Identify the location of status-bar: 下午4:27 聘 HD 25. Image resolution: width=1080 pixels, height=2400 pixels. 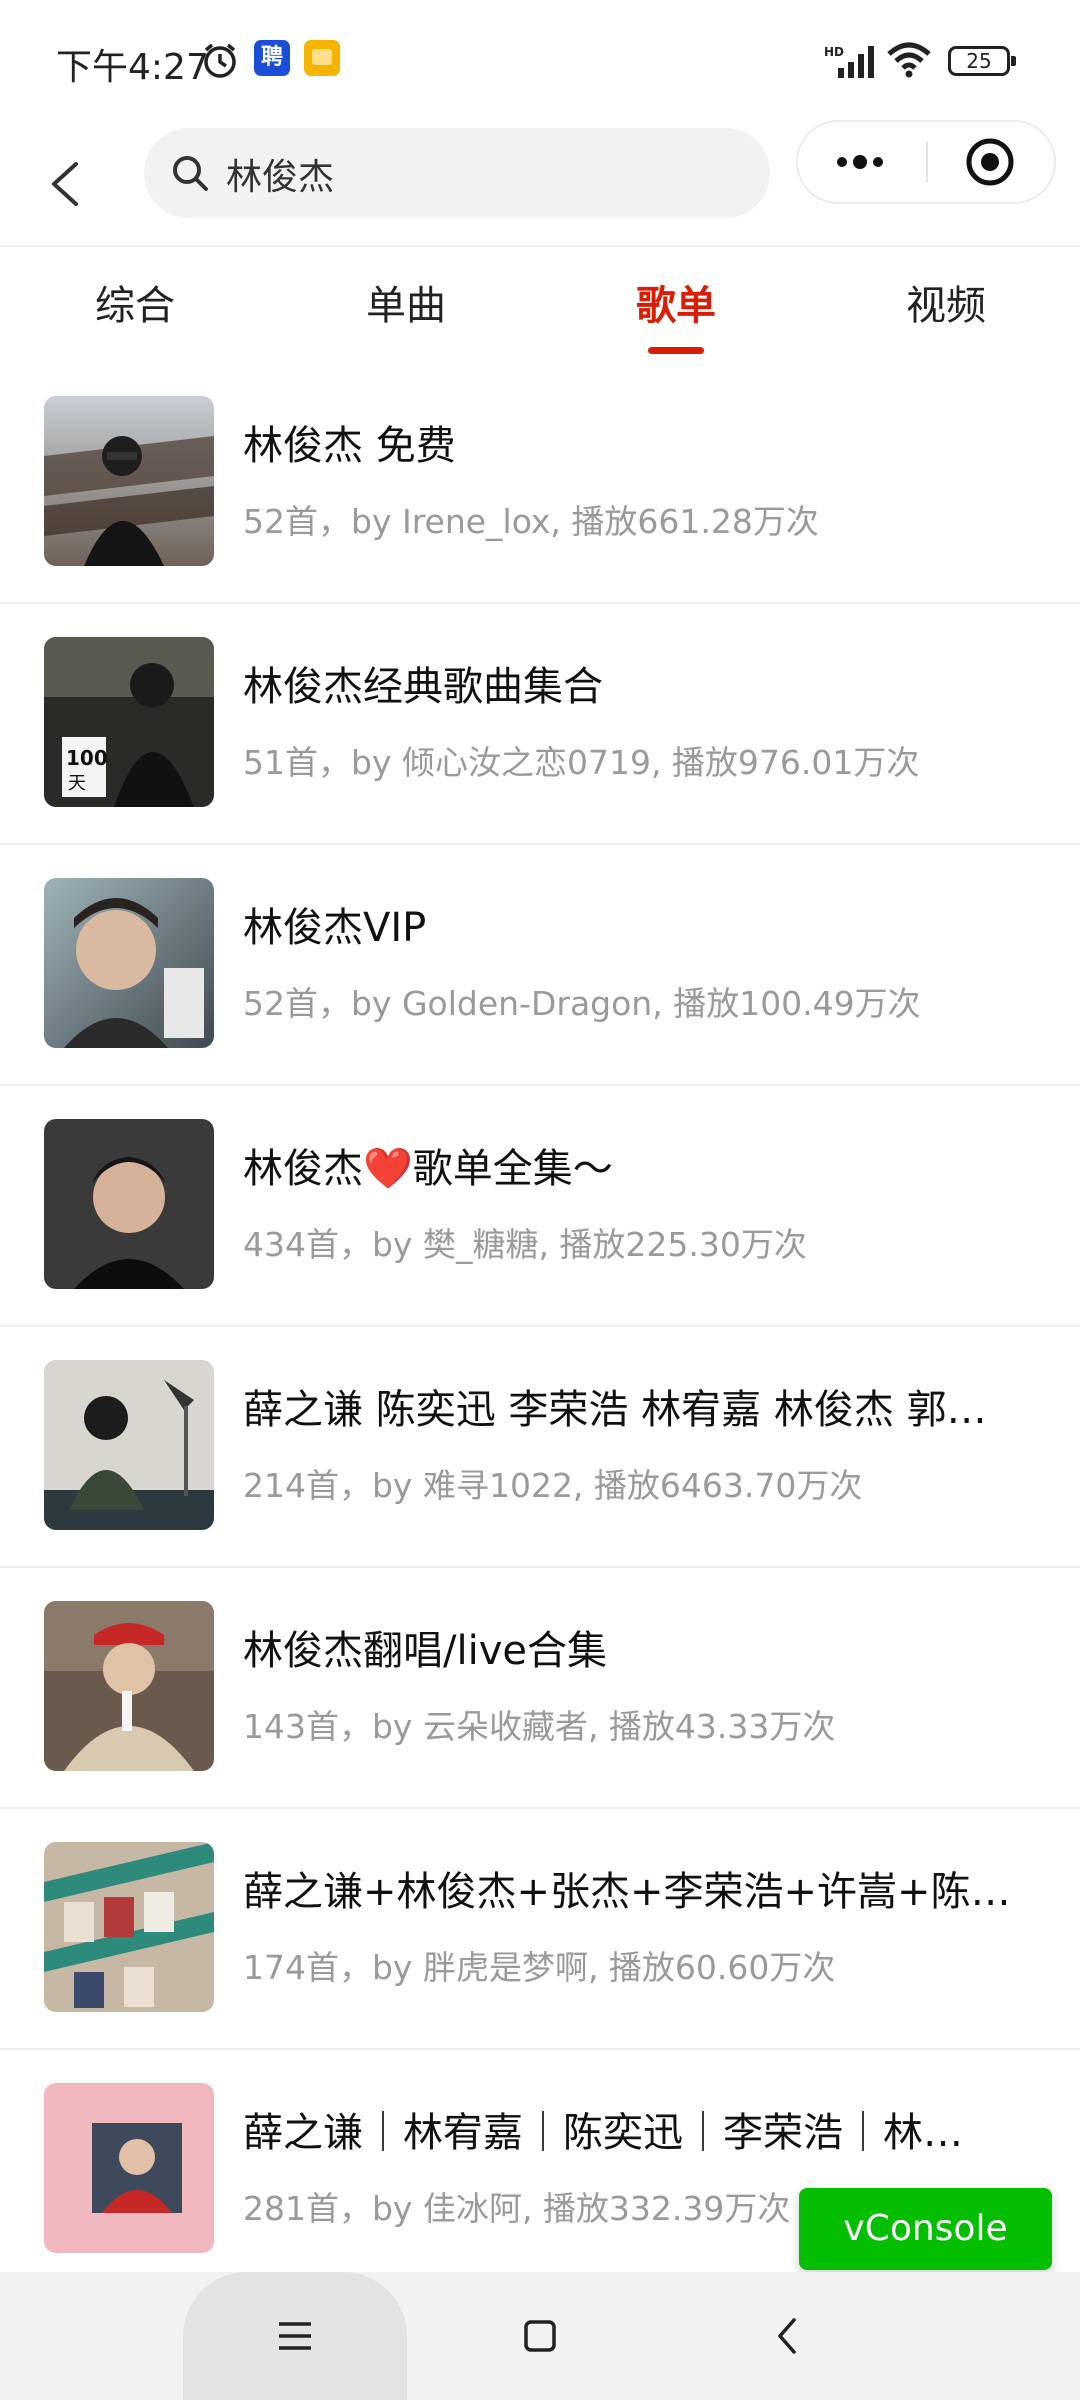
(540, 60).